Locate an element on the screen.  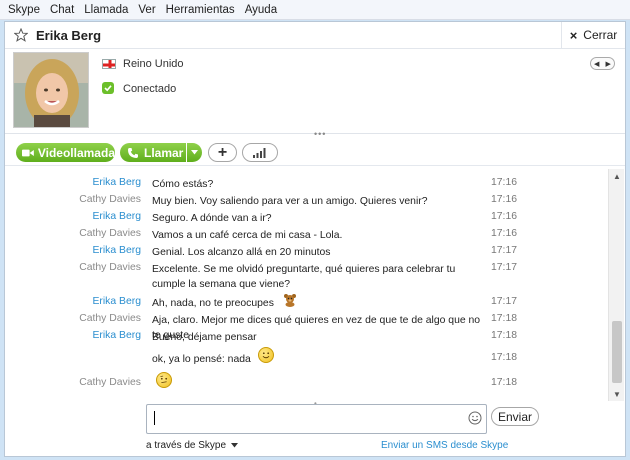
contact-status: Conectado is located at coordinates (150, 89).